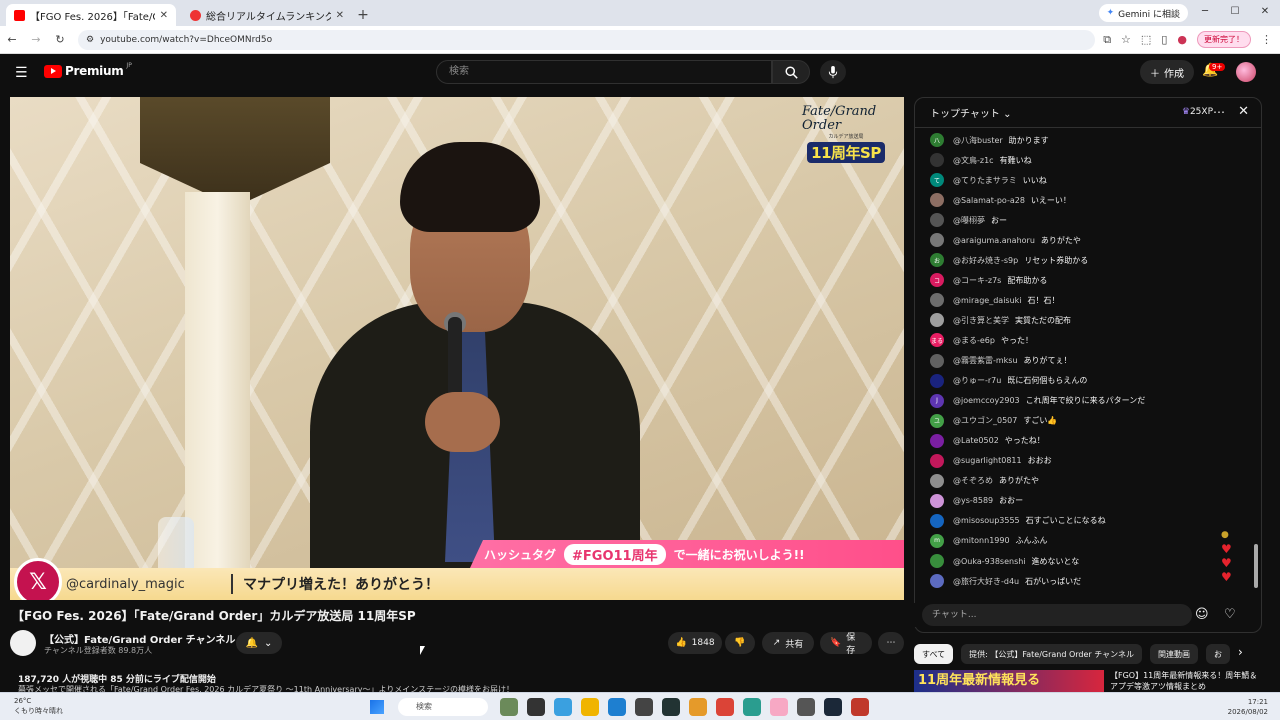  I want to click on system-tray-clock: 17:21 2026/08/02, so click(1248, 707).